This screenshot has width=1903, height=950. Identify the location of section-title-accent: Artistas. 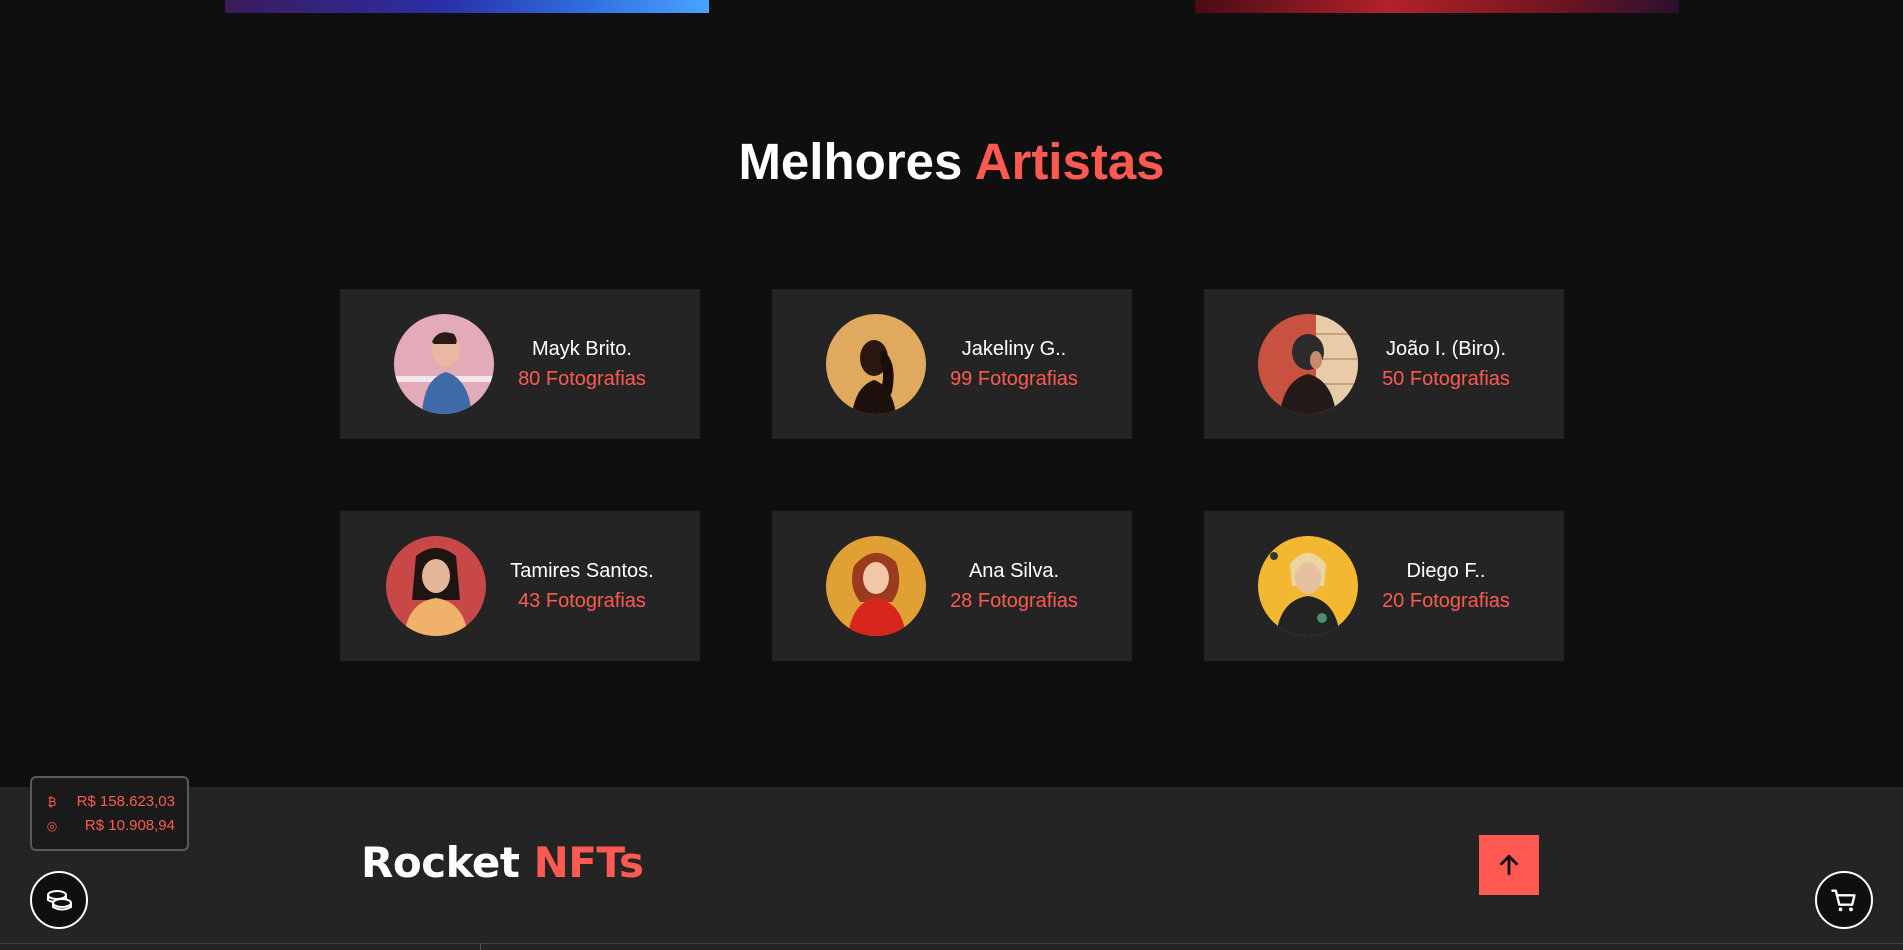
(1069, 161).